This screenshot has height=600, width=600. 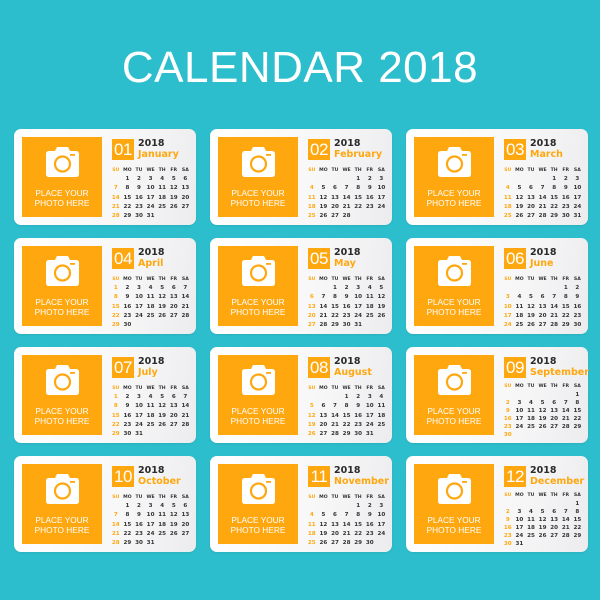 What do you see at coordinates (128, 406) in the screenshot?
I see `day-cell: 9` at bounding box center [128, 406].